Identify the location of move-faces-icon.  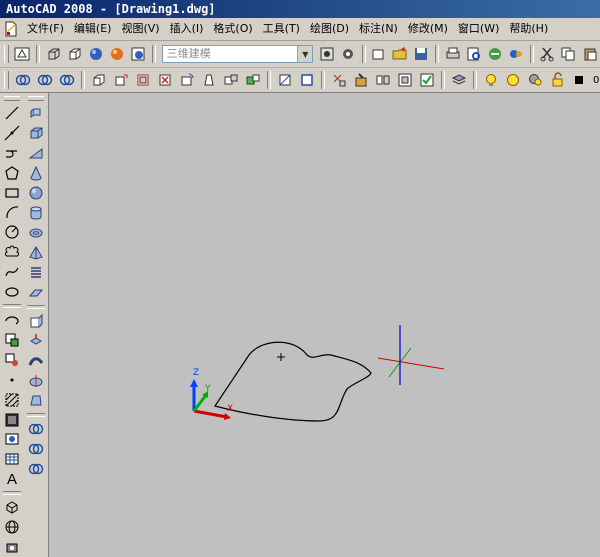
(121, 80).